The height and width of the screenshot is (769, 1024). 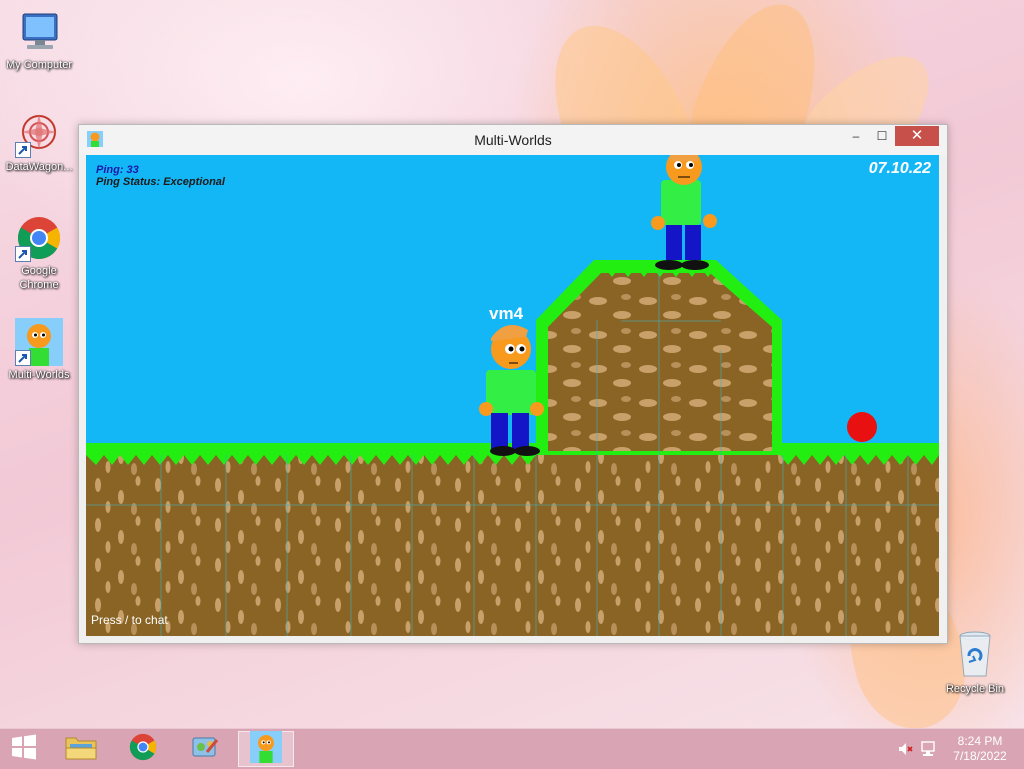 I want to click on desktop-icon-label: Recycle Bin, so click(x=975, y=689).